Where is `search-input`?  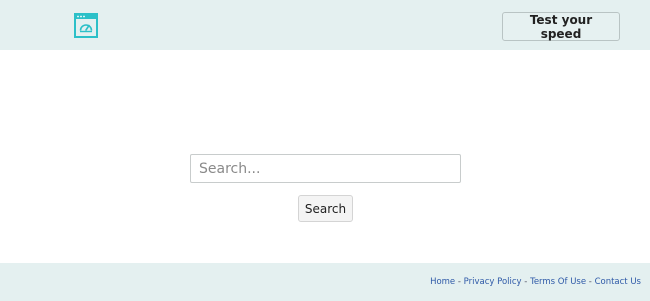
search-input is located at coordinates (325, 168).